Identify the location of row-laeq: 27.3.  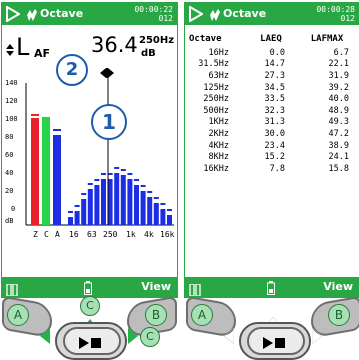
(274, 75).